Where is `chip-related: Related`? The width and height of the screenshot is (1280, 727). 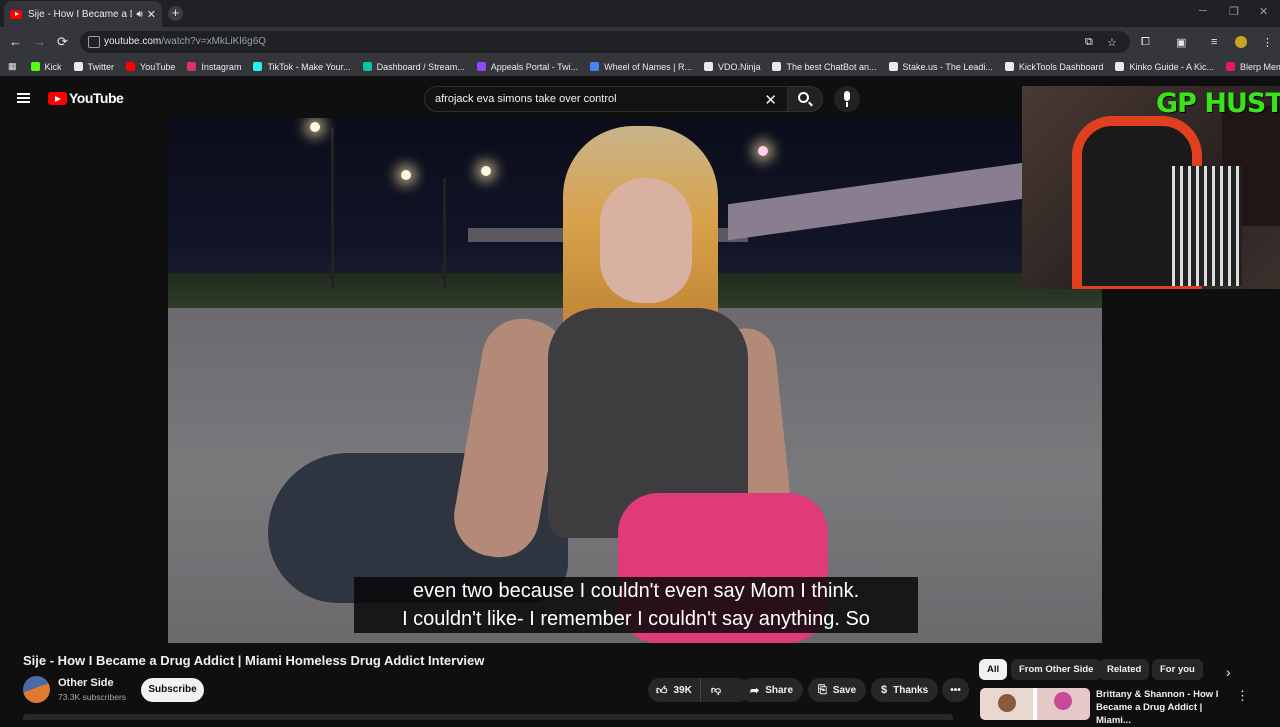 chip-related: Related is located at coordinates (1124, 669).